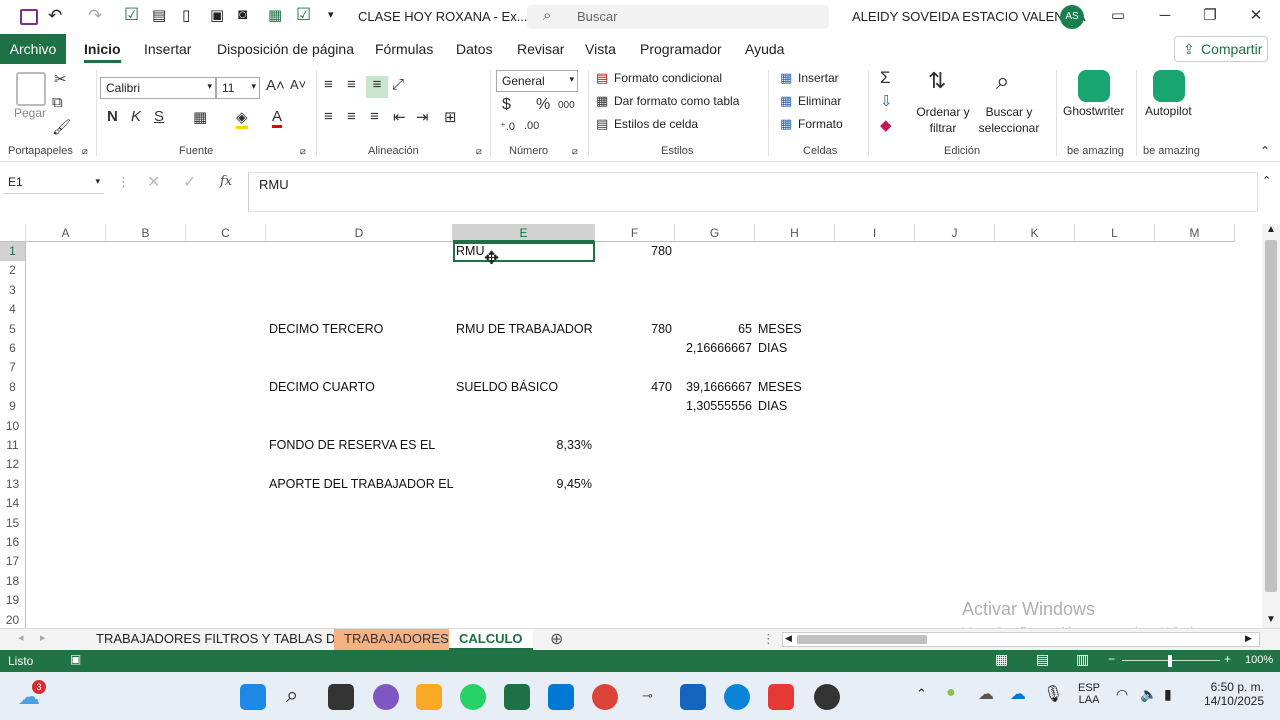  I want to click on cancel-icon: ✕, so click(153, 182).